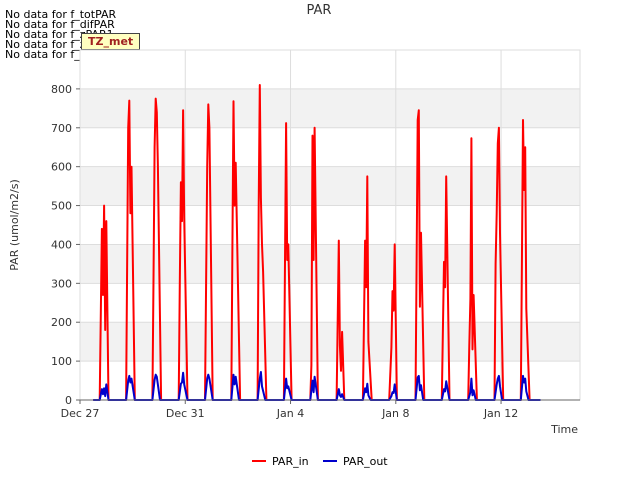  What do you see at coordinates (319, 10) in the screenshot?
I see `chart-title: PAR` at bounding box center [319, 10].